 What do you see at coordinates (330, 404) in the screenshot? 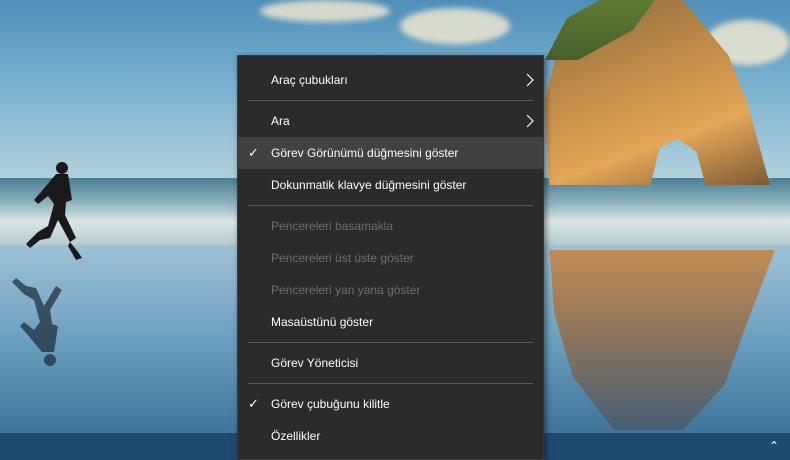
I see `menu-item-label: Görev çubuğunu kilitle` at bounding box center [330, 404].